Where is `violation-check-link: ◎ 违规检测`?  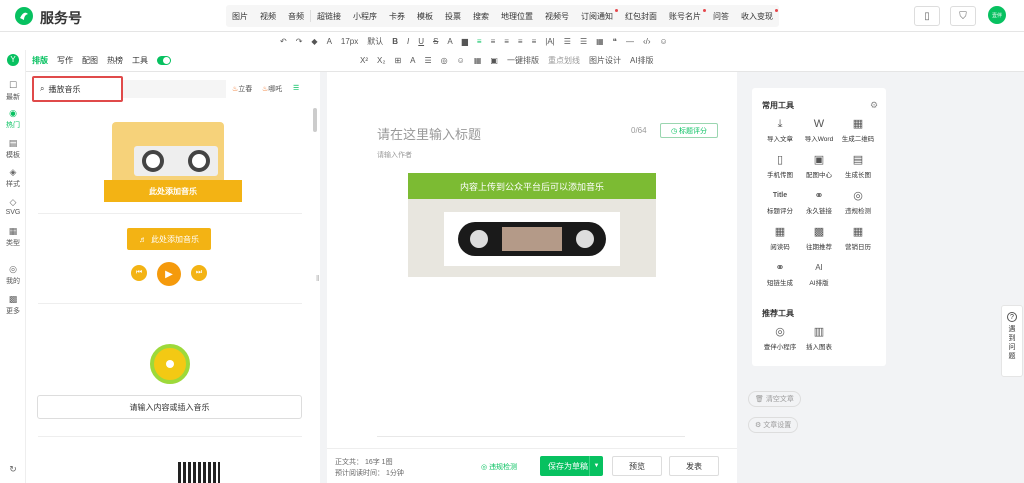
violation-check-link: ◎ 违规检测 is located at coordinates (499, 467).